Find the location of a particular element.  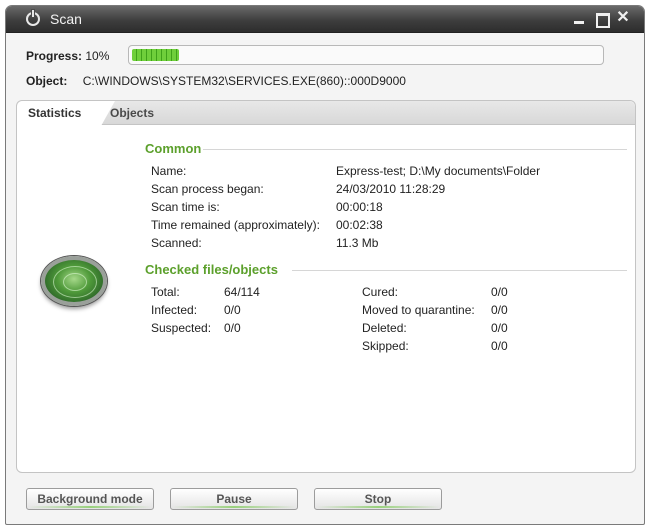

power-icon is located at coordinates (33, 18).